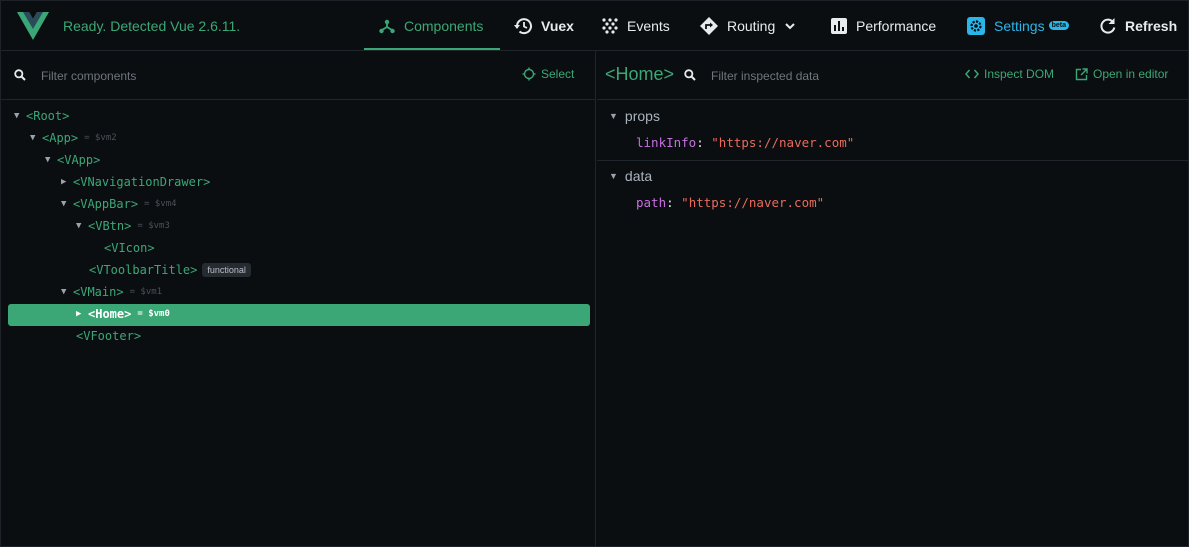  Describe the element at coordinates (48, 116) in the screenshot. I see `node-name: Root` at that location.